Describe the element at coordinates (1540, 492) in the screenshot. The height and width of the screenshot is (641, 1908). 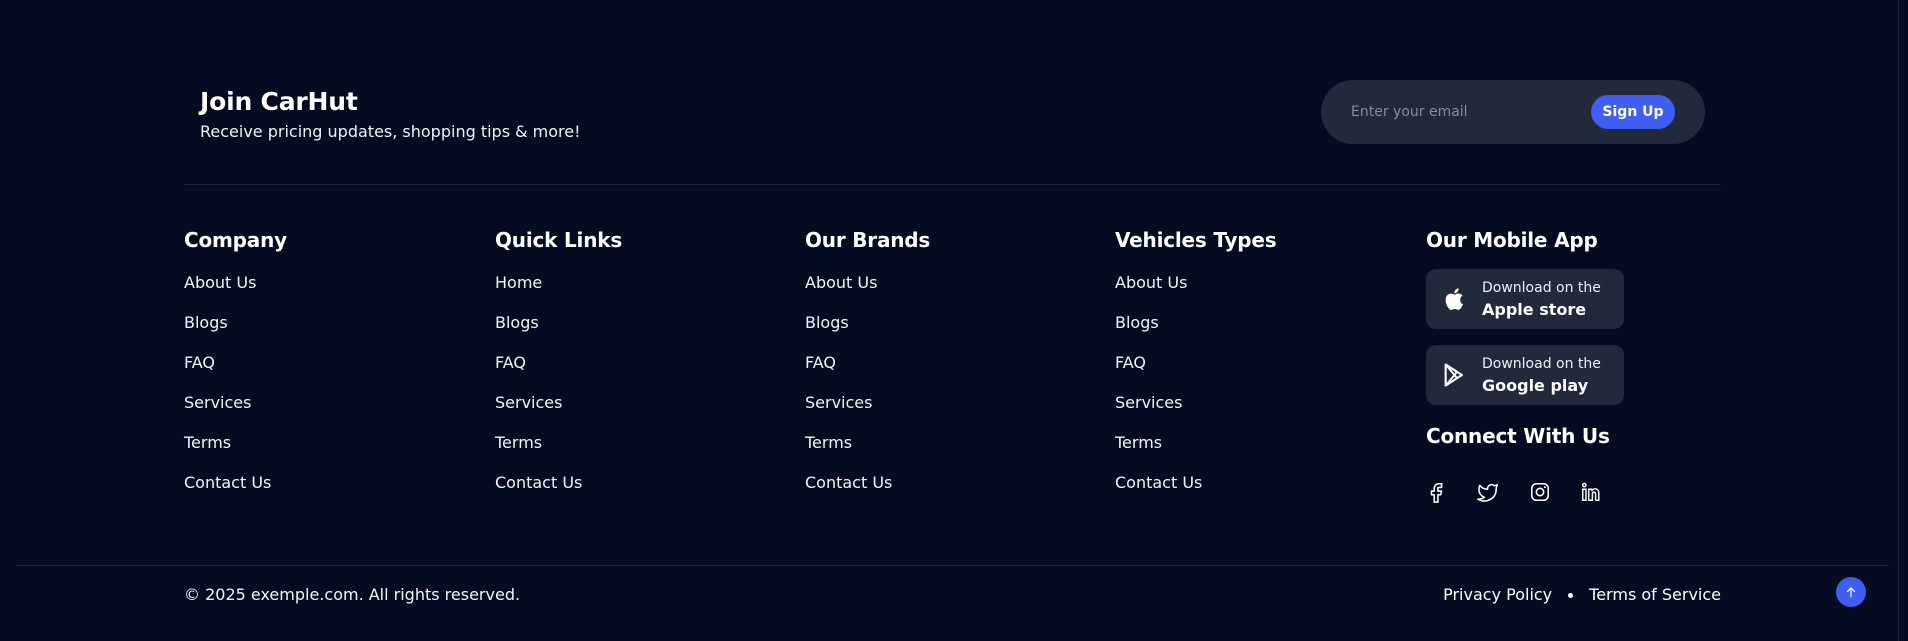
I see `instagram-icon` at that location.